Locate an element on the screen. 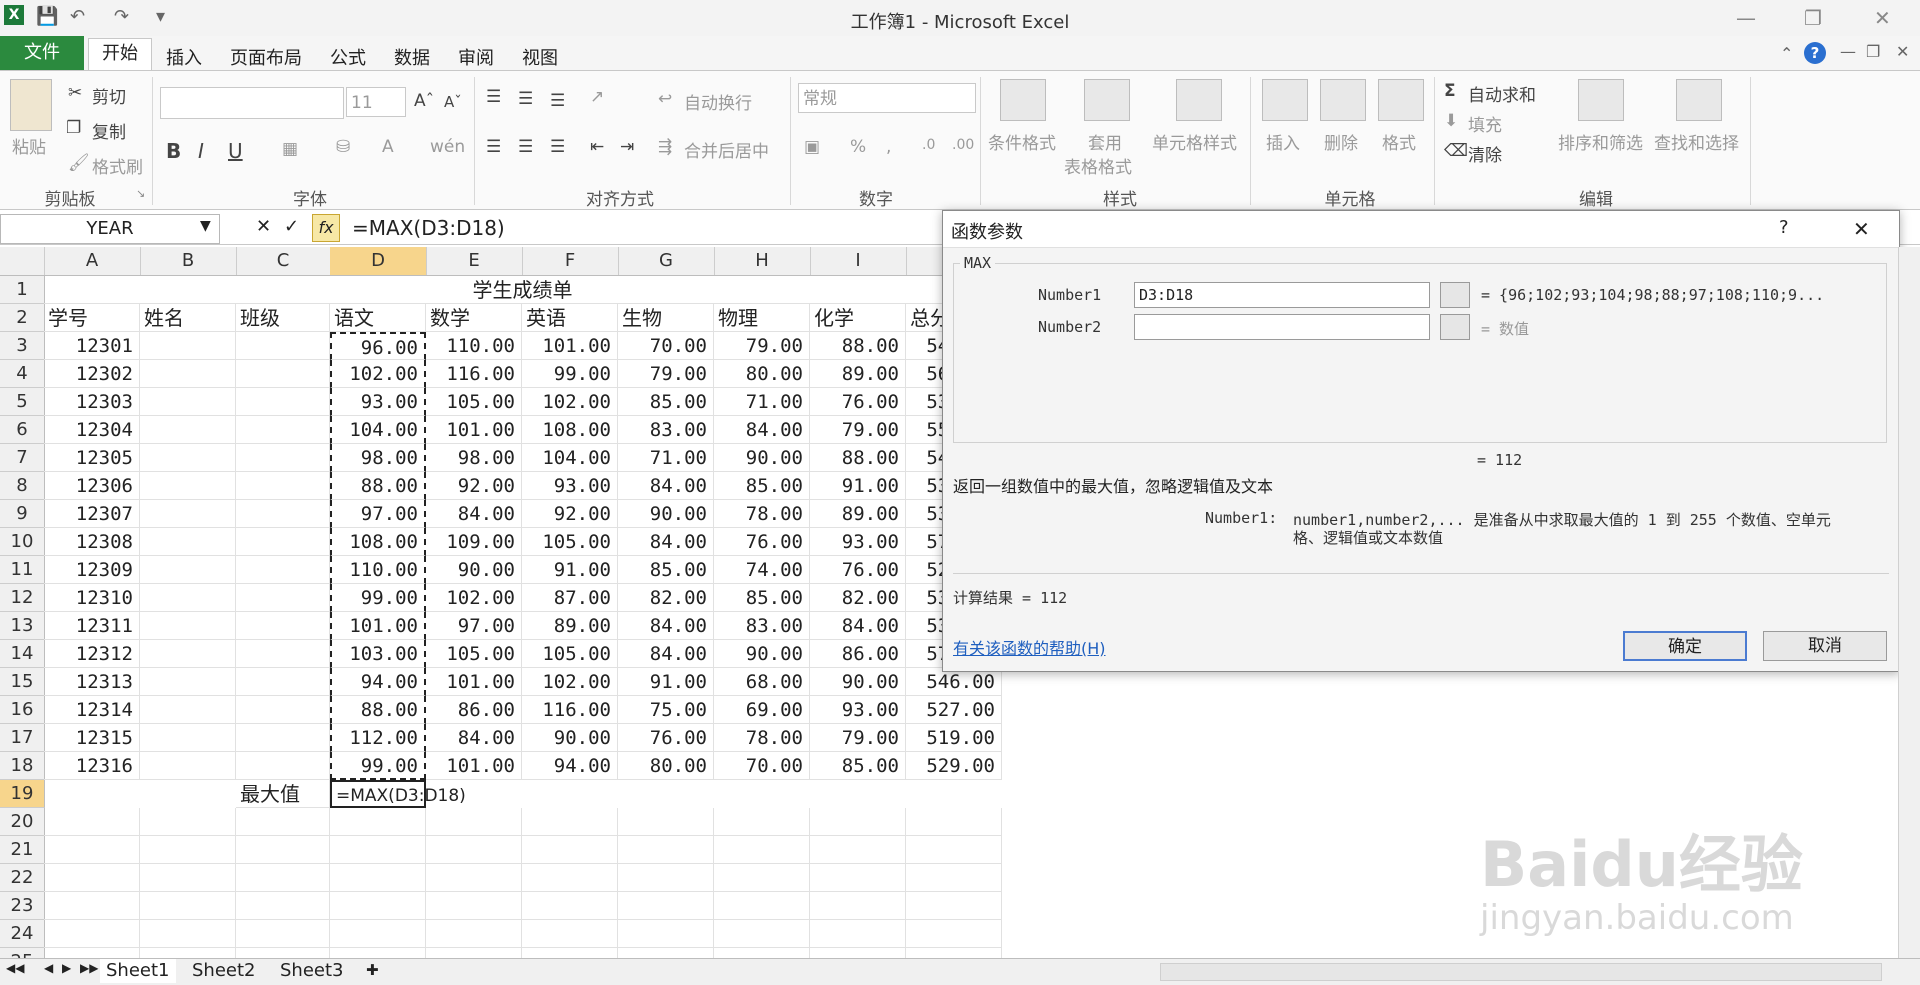  sheet-tab-sheet3: Sheet3 is located at coordinates (312, 971).